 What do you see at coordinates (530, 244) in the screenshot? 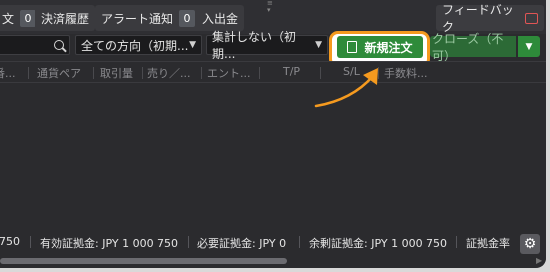
I see `gear-icon: ⚙` at bounding box center [530, 244].